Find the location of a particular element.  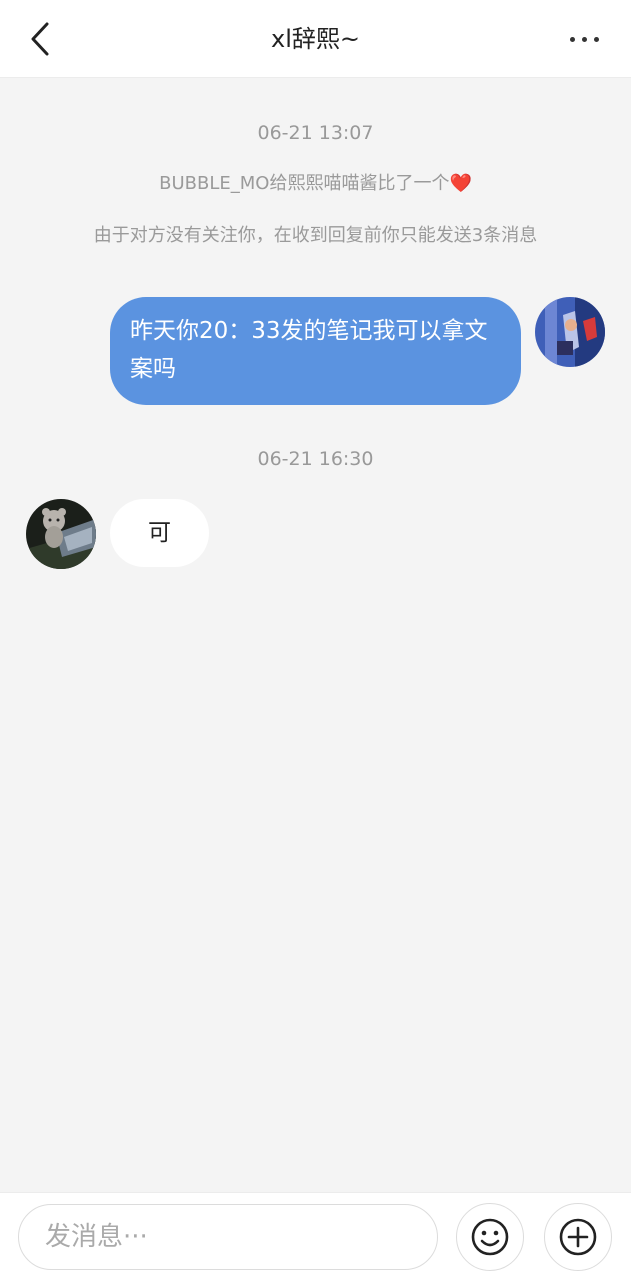

message-bubble-self: 昨天你20：33发的笔记我可以拿文案吗 is located at coordinates (315, 351).